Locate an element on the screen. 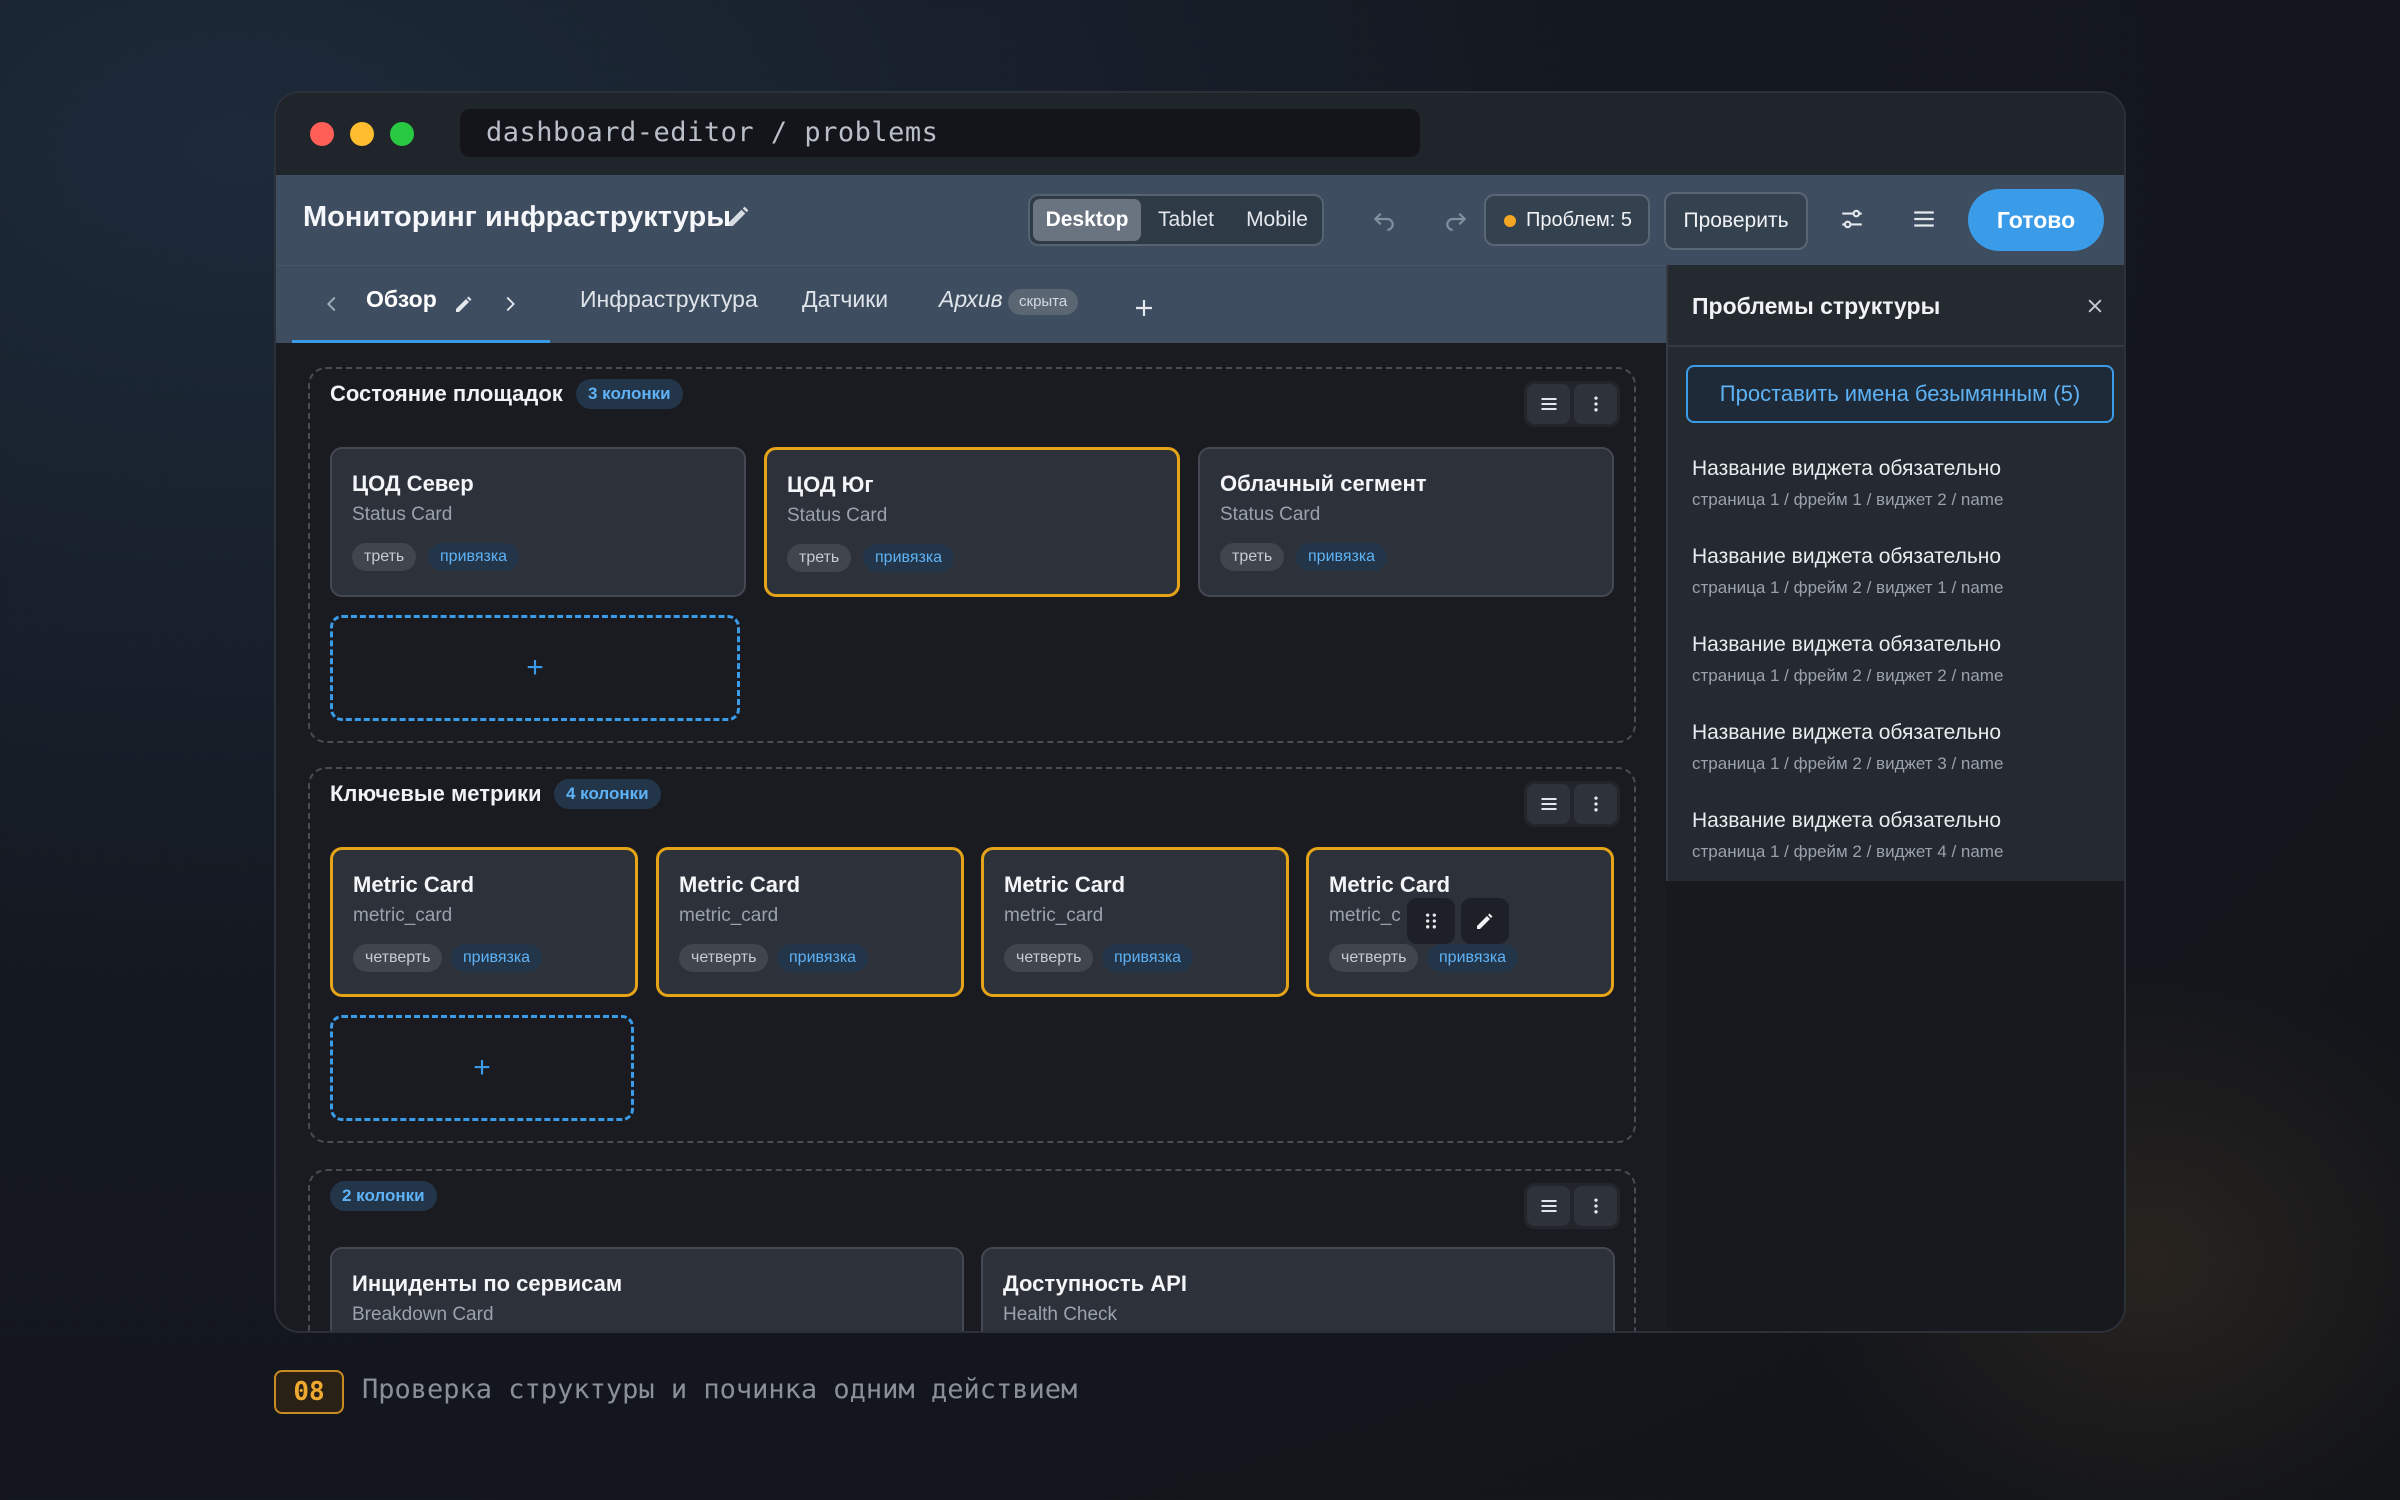 The image size is (2400, 1500). widget-card: ЦОД Север Status Card треть привязка is located at coordinates (538, 522).